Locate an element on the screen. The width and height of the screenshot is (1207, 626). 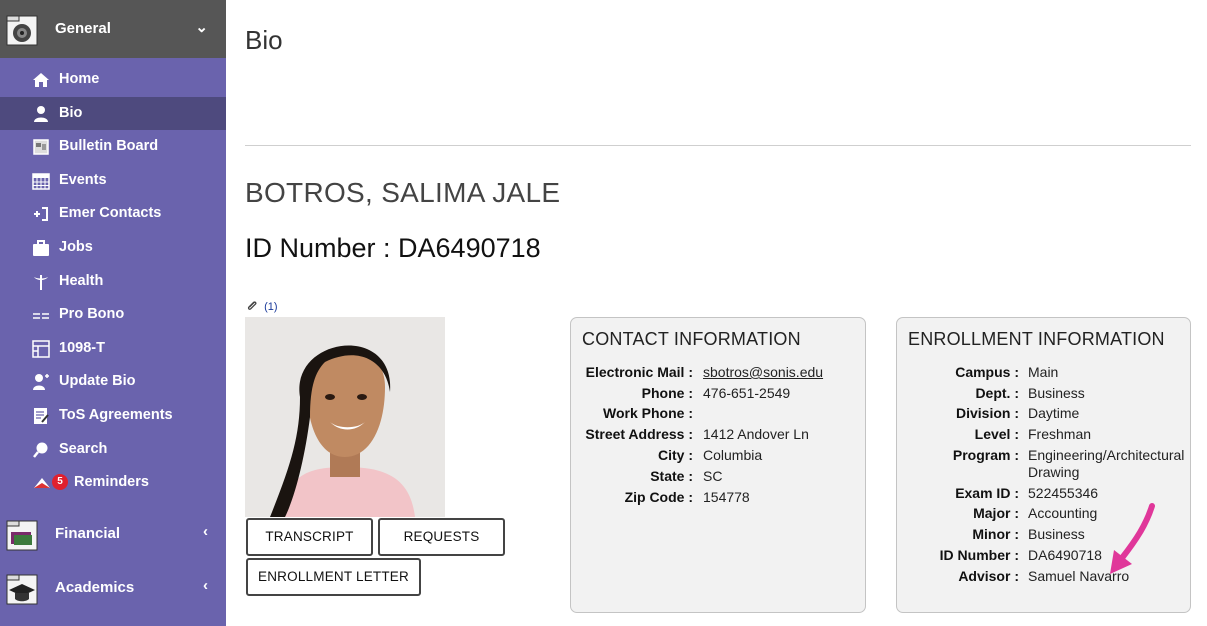
reminder-icon is located at coordinates (42, 483).